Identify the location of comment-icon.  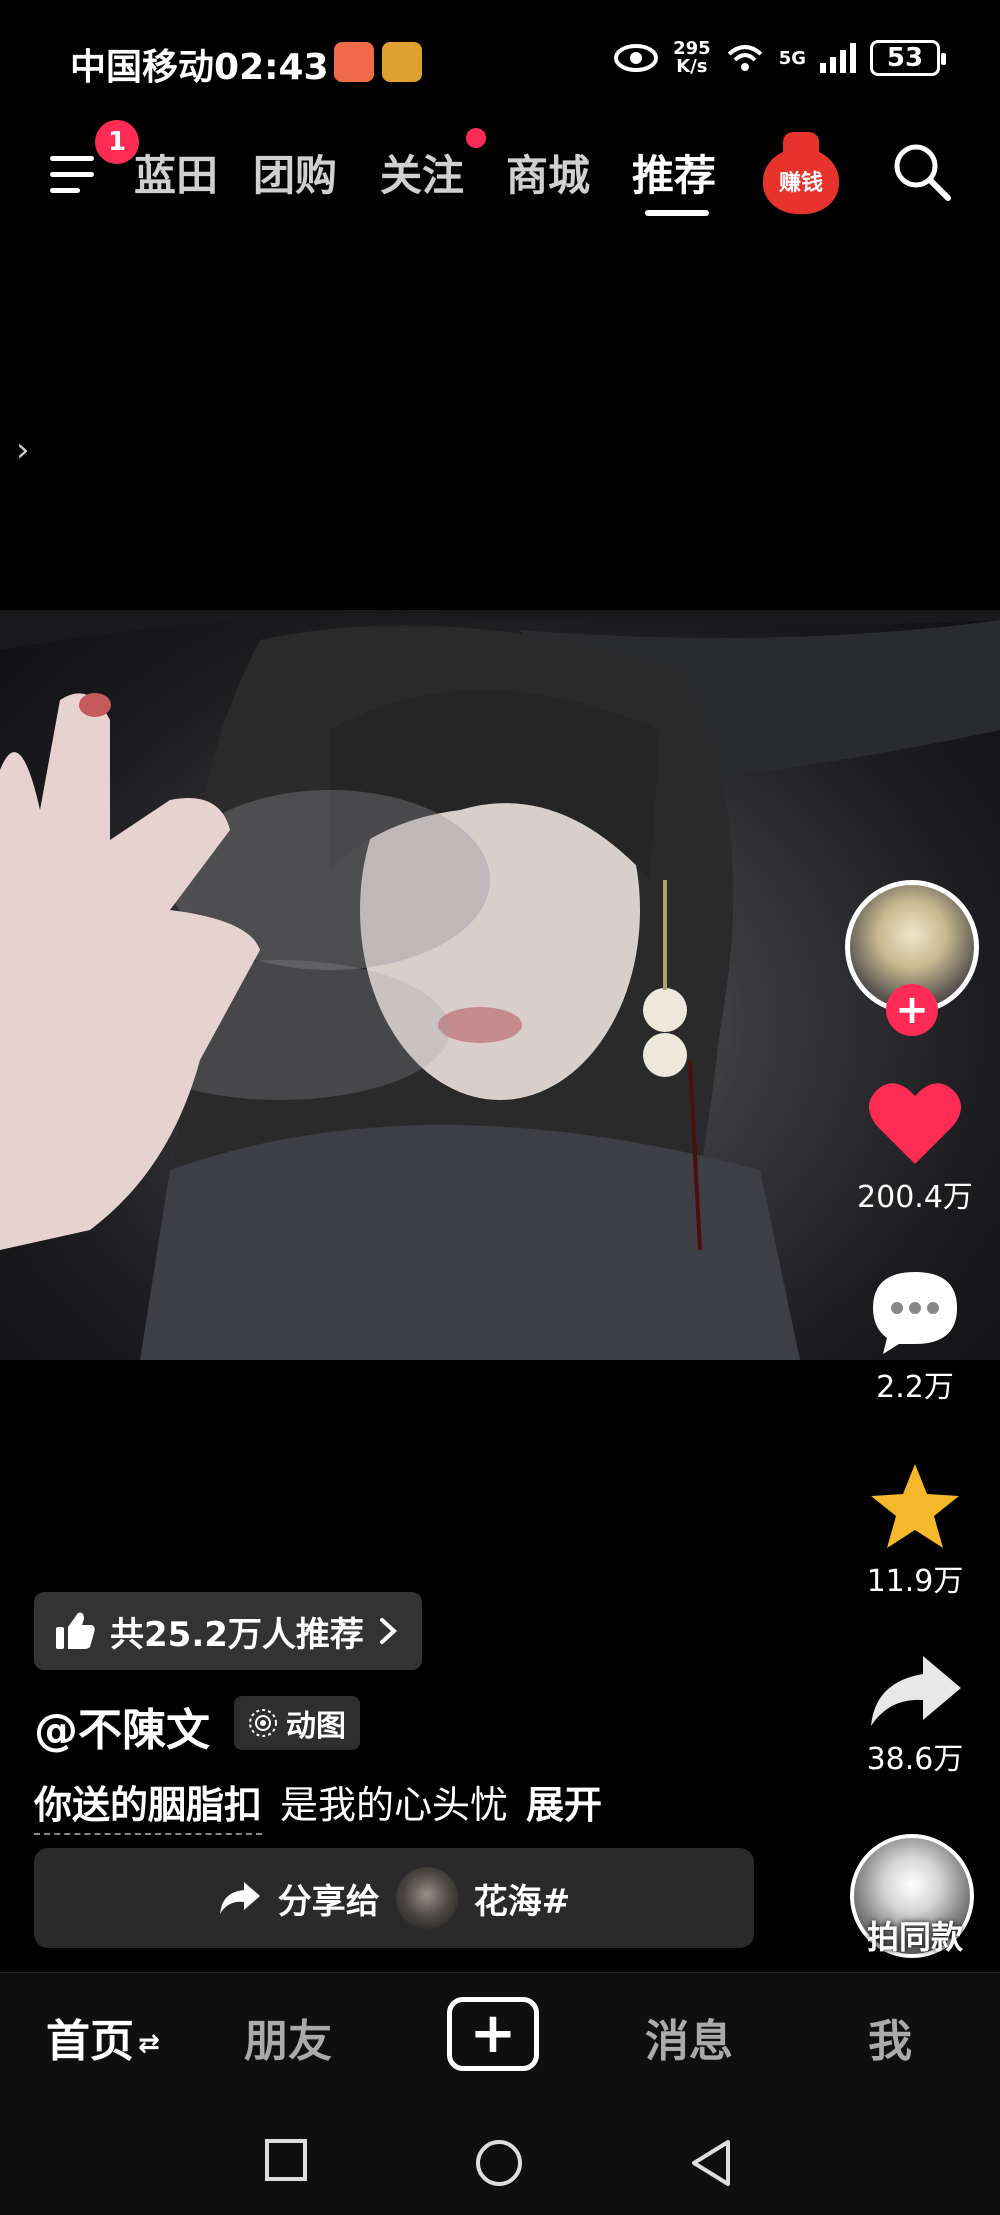
(915, 1313).